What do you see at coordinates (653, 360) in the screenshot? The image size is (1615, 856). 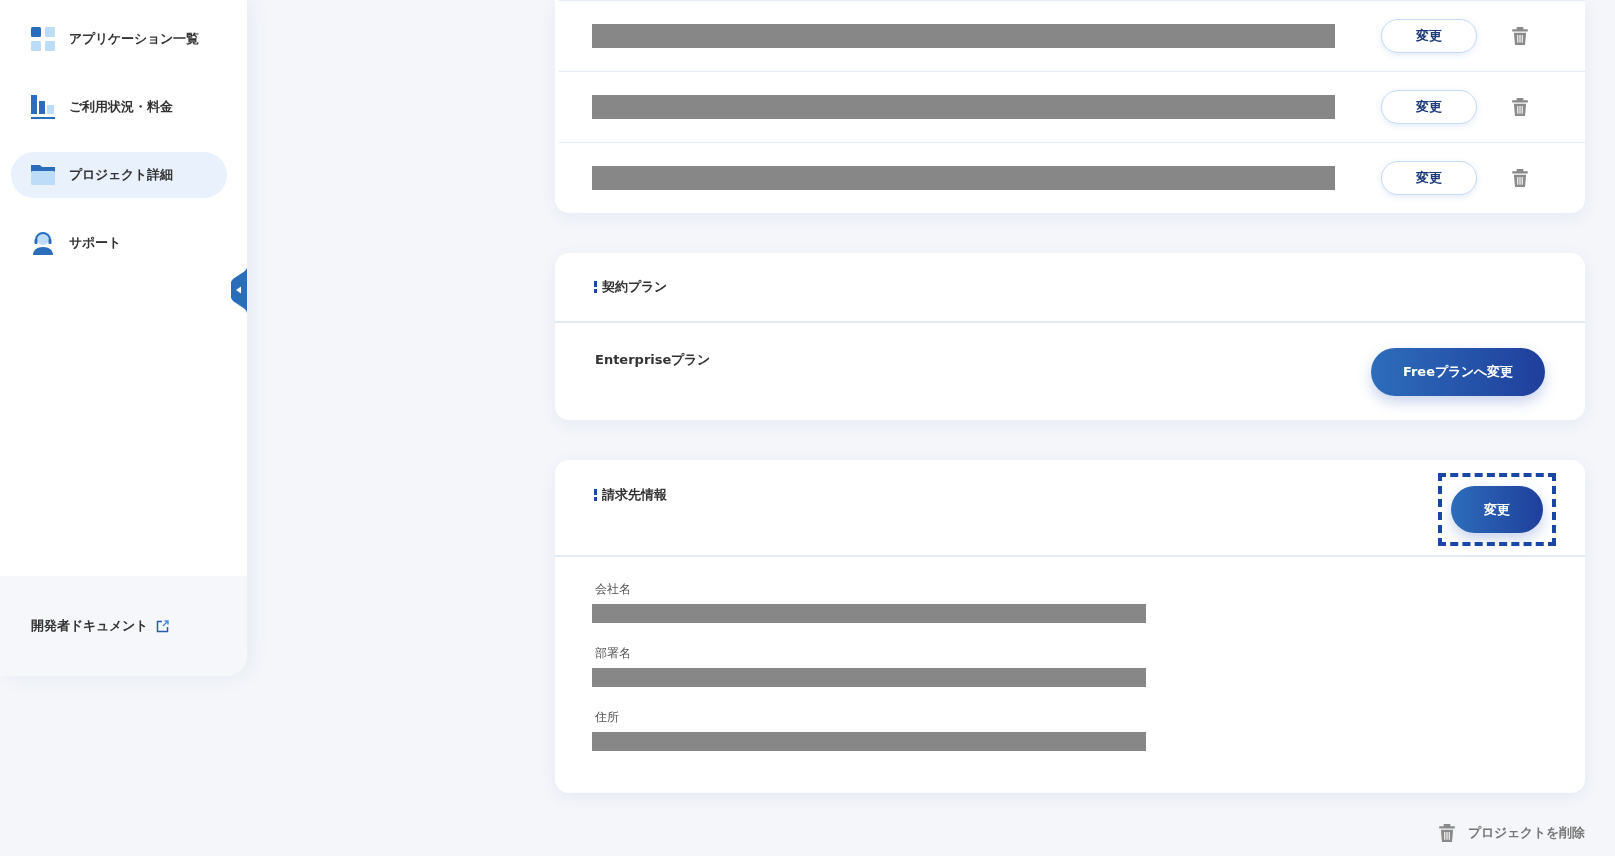 I see `current-plan: Enterpriseプラン` at bounding box center [653, 360].